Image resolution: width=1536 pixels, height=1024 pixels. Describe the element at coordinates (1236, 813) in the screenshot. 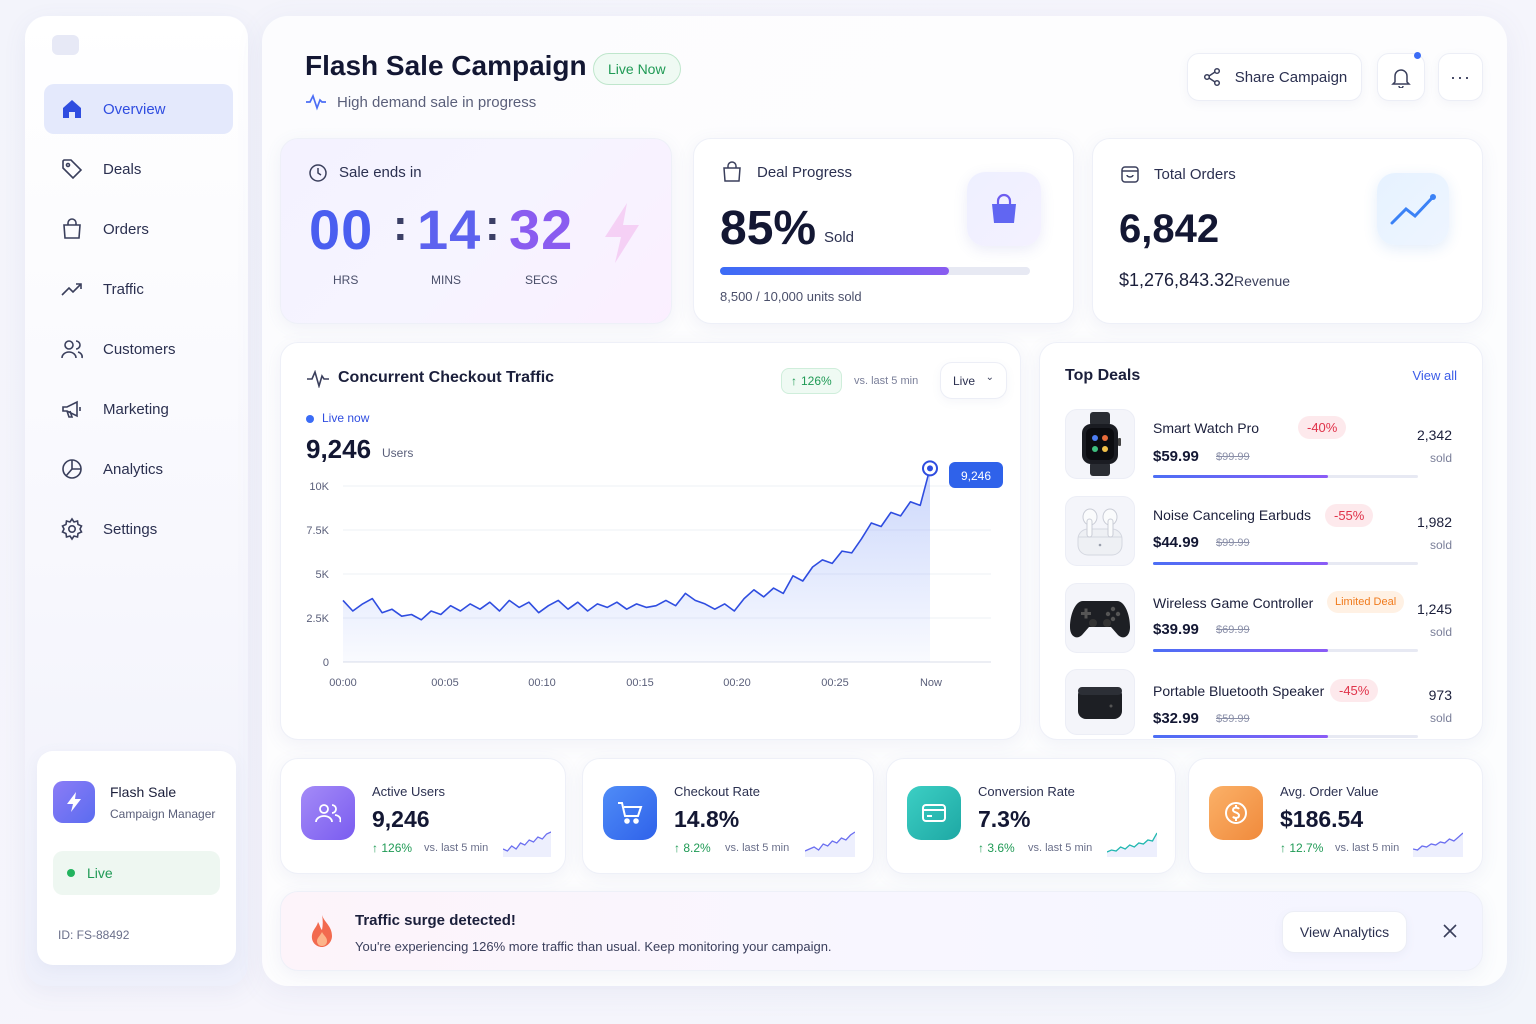

I see `dollar-icon` at that location.